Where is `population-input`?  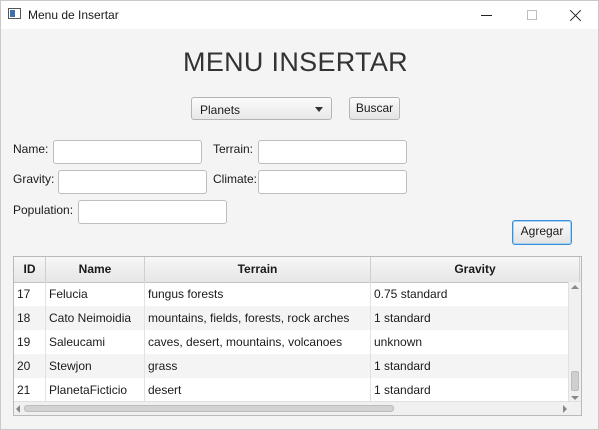
population-input is located at coordinates (152, 212).